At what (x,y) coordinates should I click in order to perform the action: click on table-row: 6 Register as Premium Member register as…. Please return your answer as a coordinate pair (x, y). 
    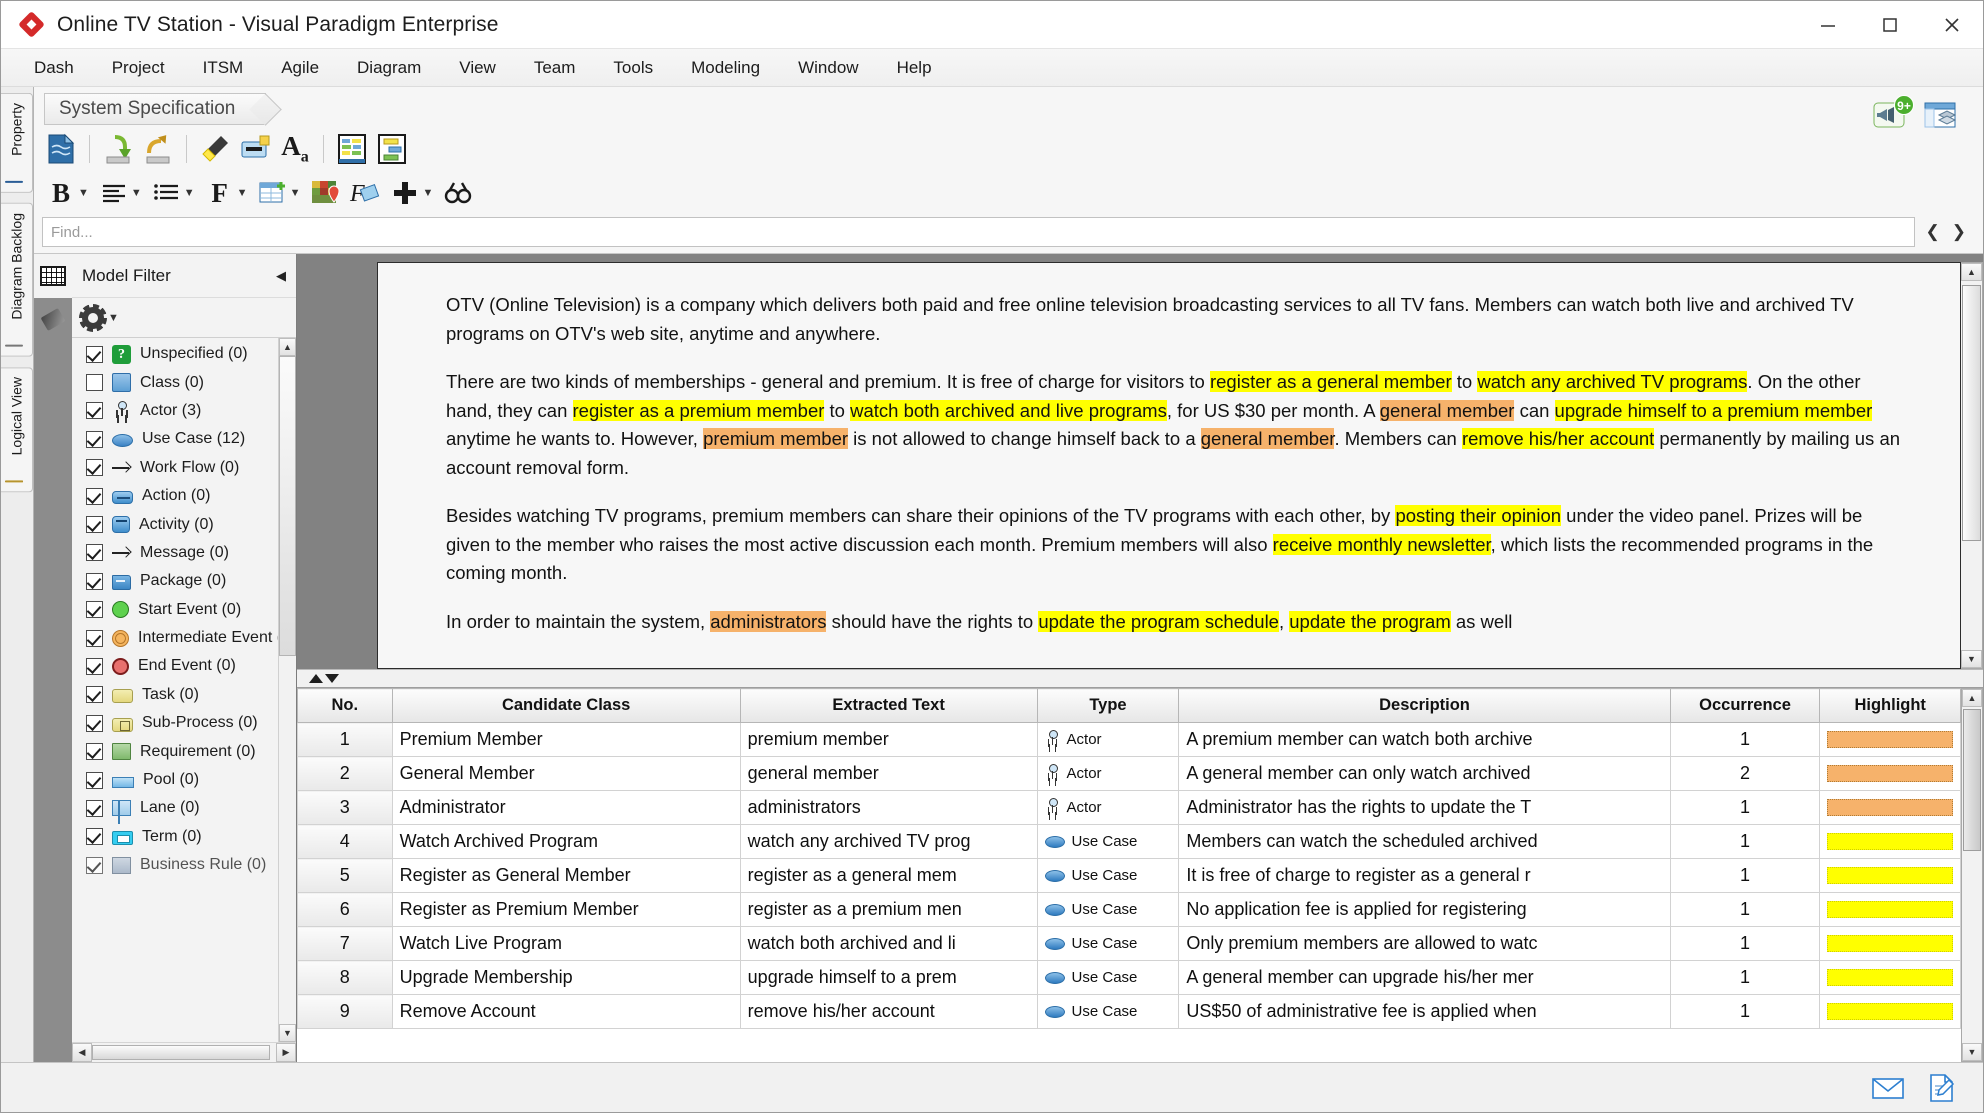
    Looking at the image, I should click on (1129, 909).